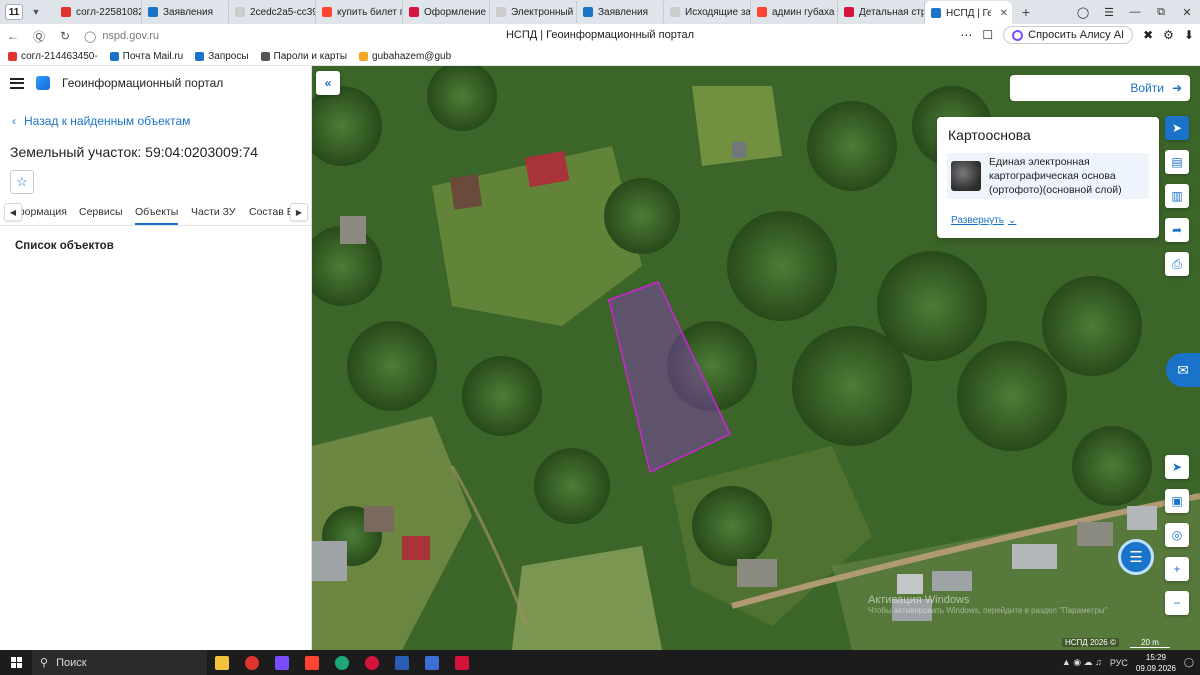  I want to click on bookmark-item: Почта Mail.ru, so click(146, 56).